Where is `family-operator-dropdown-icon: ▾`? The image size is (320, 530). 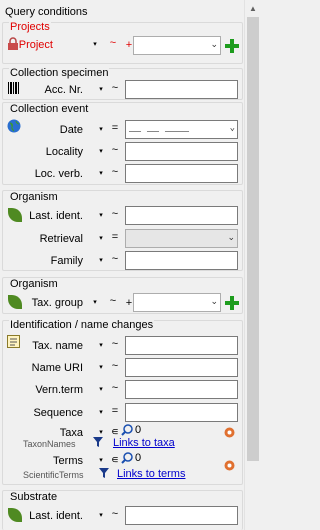
family-operator-dropdown-icon: ▾ is located at coordinates (101, 261).